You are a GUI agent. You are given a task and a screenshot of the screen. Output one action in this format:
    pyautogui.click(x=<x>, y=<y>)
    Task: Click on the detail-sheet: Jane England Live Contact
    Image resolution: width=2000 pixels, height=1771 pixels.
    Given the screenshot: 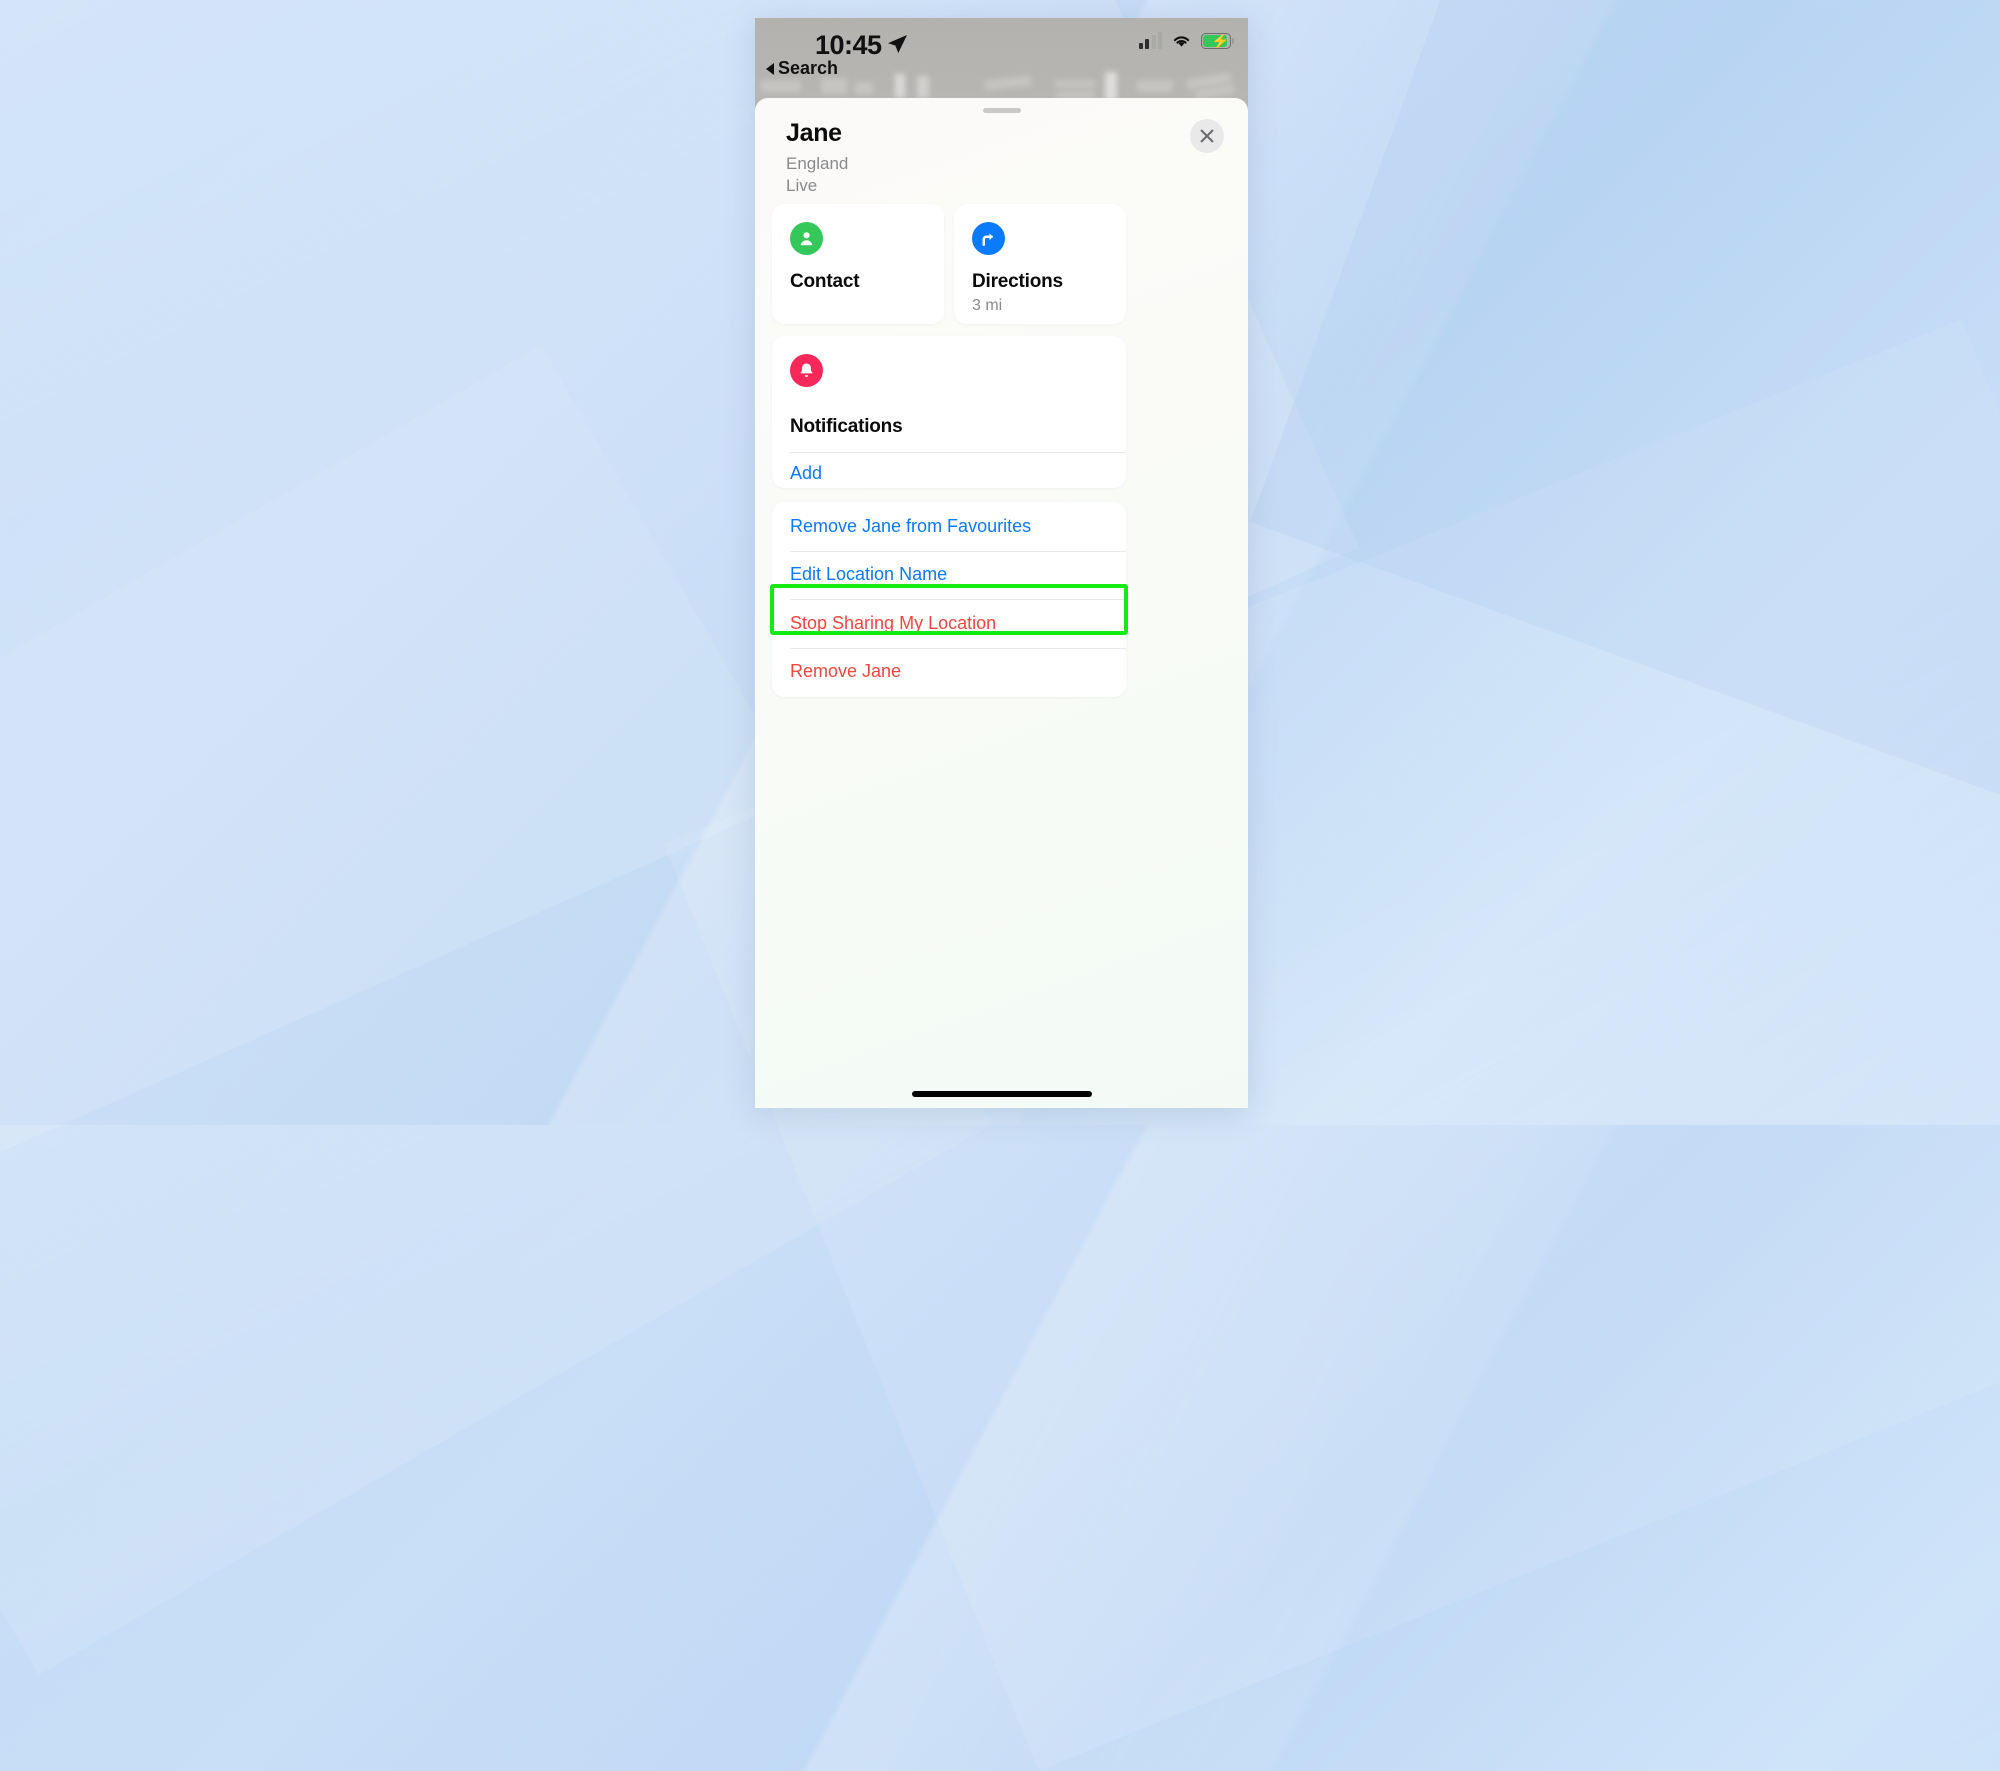 What is the action you would take?
    pyautogui.click(x=1001, y=603)
    